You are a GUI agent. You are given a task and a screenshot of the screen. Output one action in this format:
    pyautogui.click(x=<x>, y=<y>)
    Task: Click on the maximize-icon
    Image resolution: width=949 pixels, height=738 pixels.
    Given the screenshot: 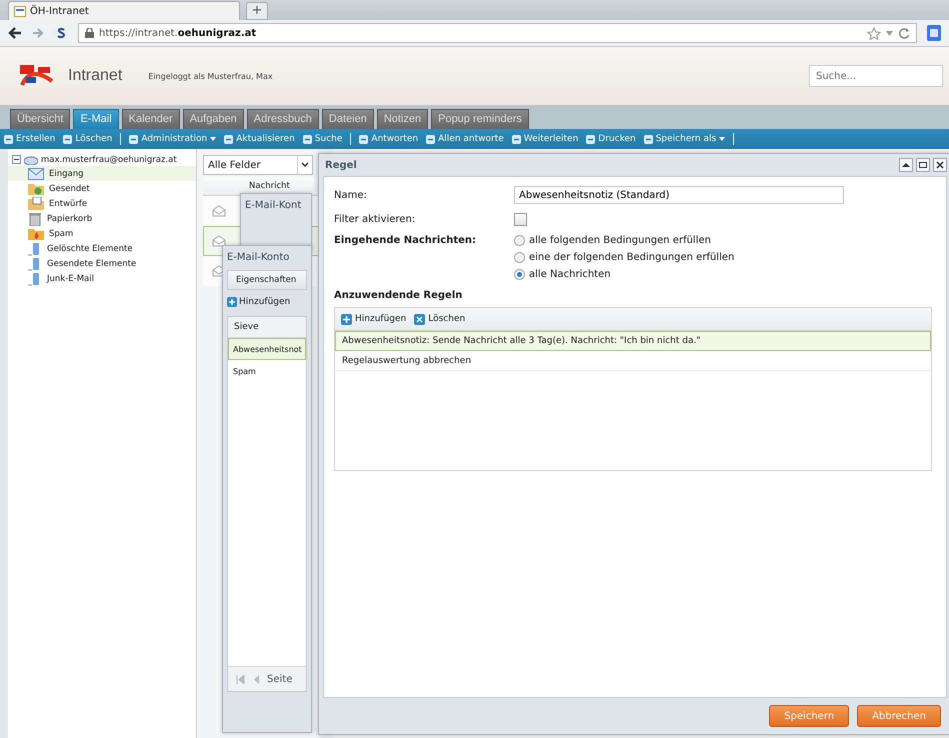 What is the action you would take?
    pyautogui.click(x=923, y=165)
    